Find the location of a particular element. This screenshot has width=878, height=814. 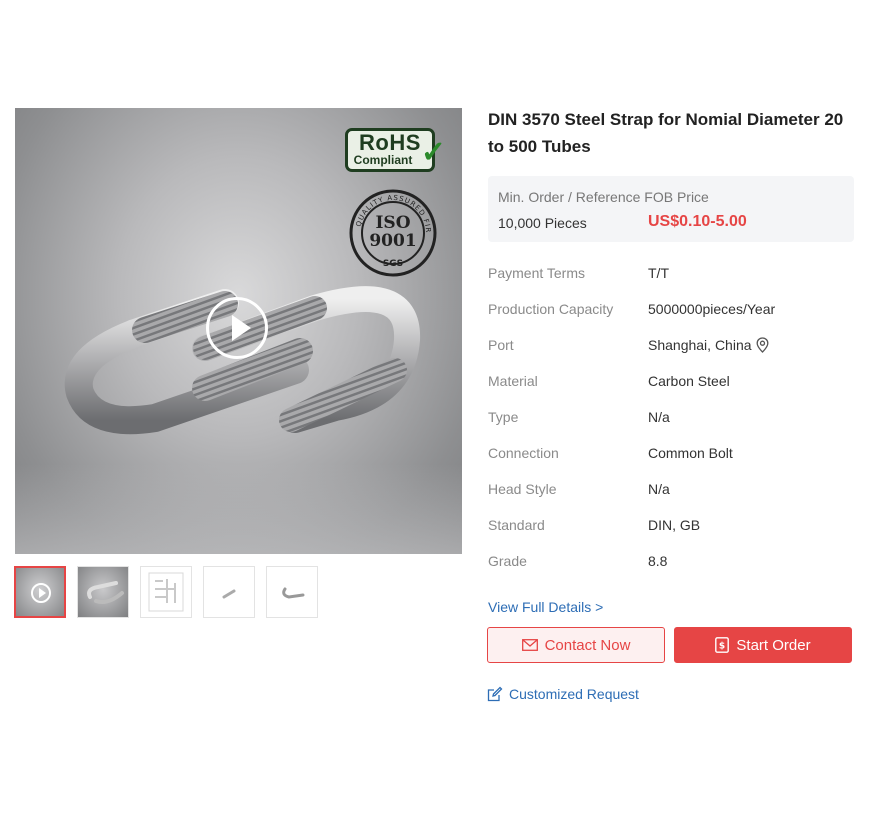

spec-key: Port is located at coordinates (501, 345).